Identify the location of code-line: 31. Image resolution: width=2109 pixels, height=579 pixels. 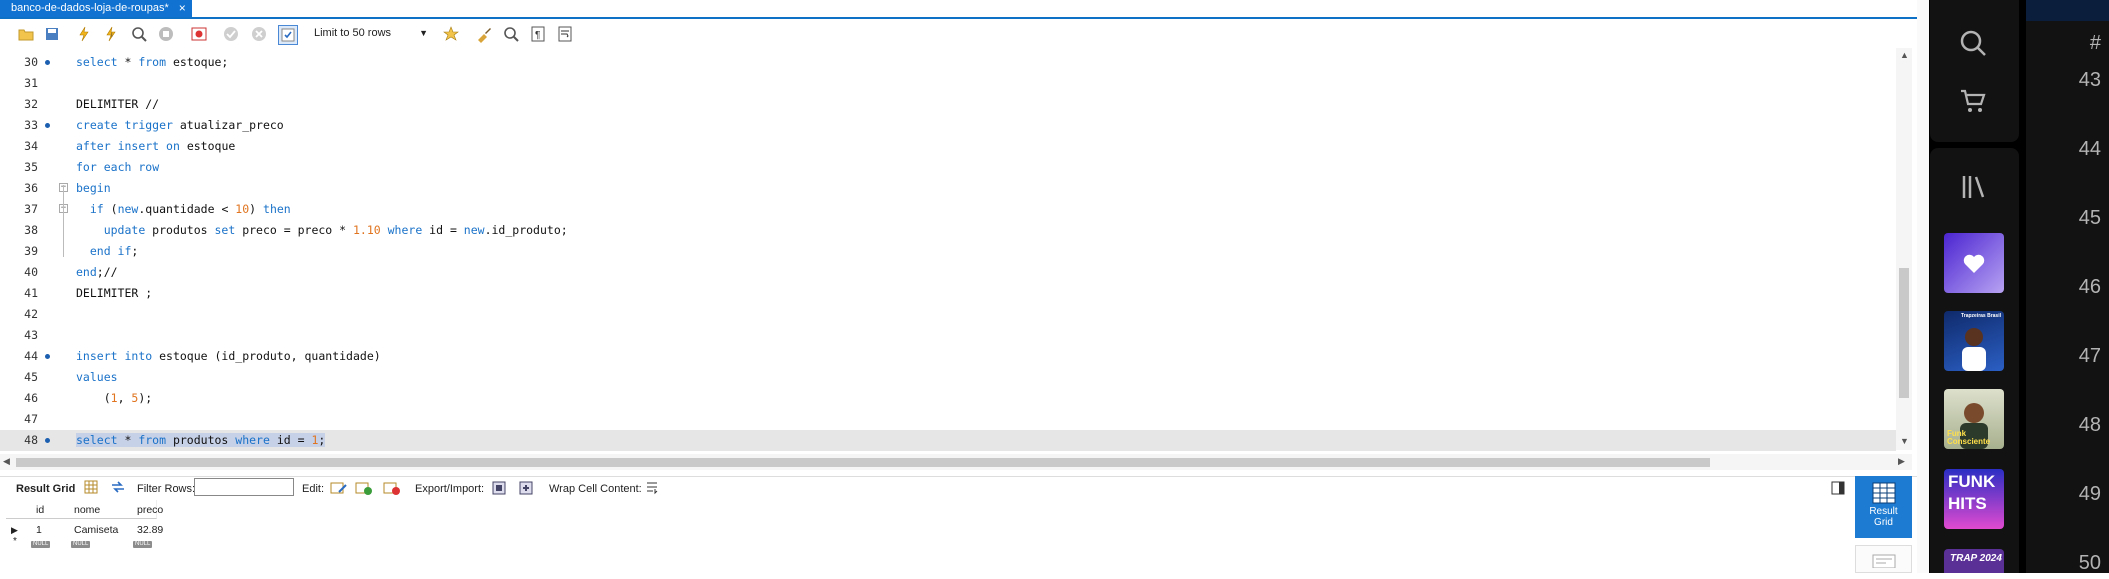
(948, 83).